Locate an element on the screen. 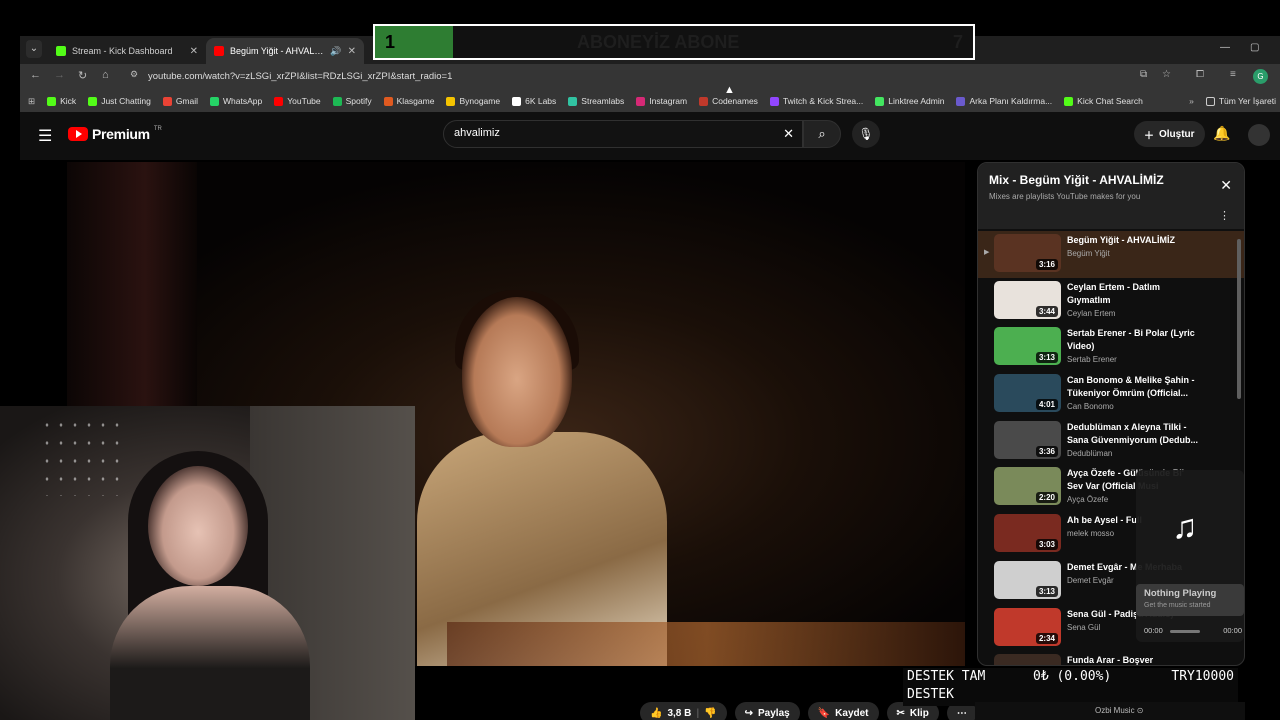 The width and height of the screenshot is (1280, 720). bookmark-item: Klasgame is located at coordinates (409, 101).